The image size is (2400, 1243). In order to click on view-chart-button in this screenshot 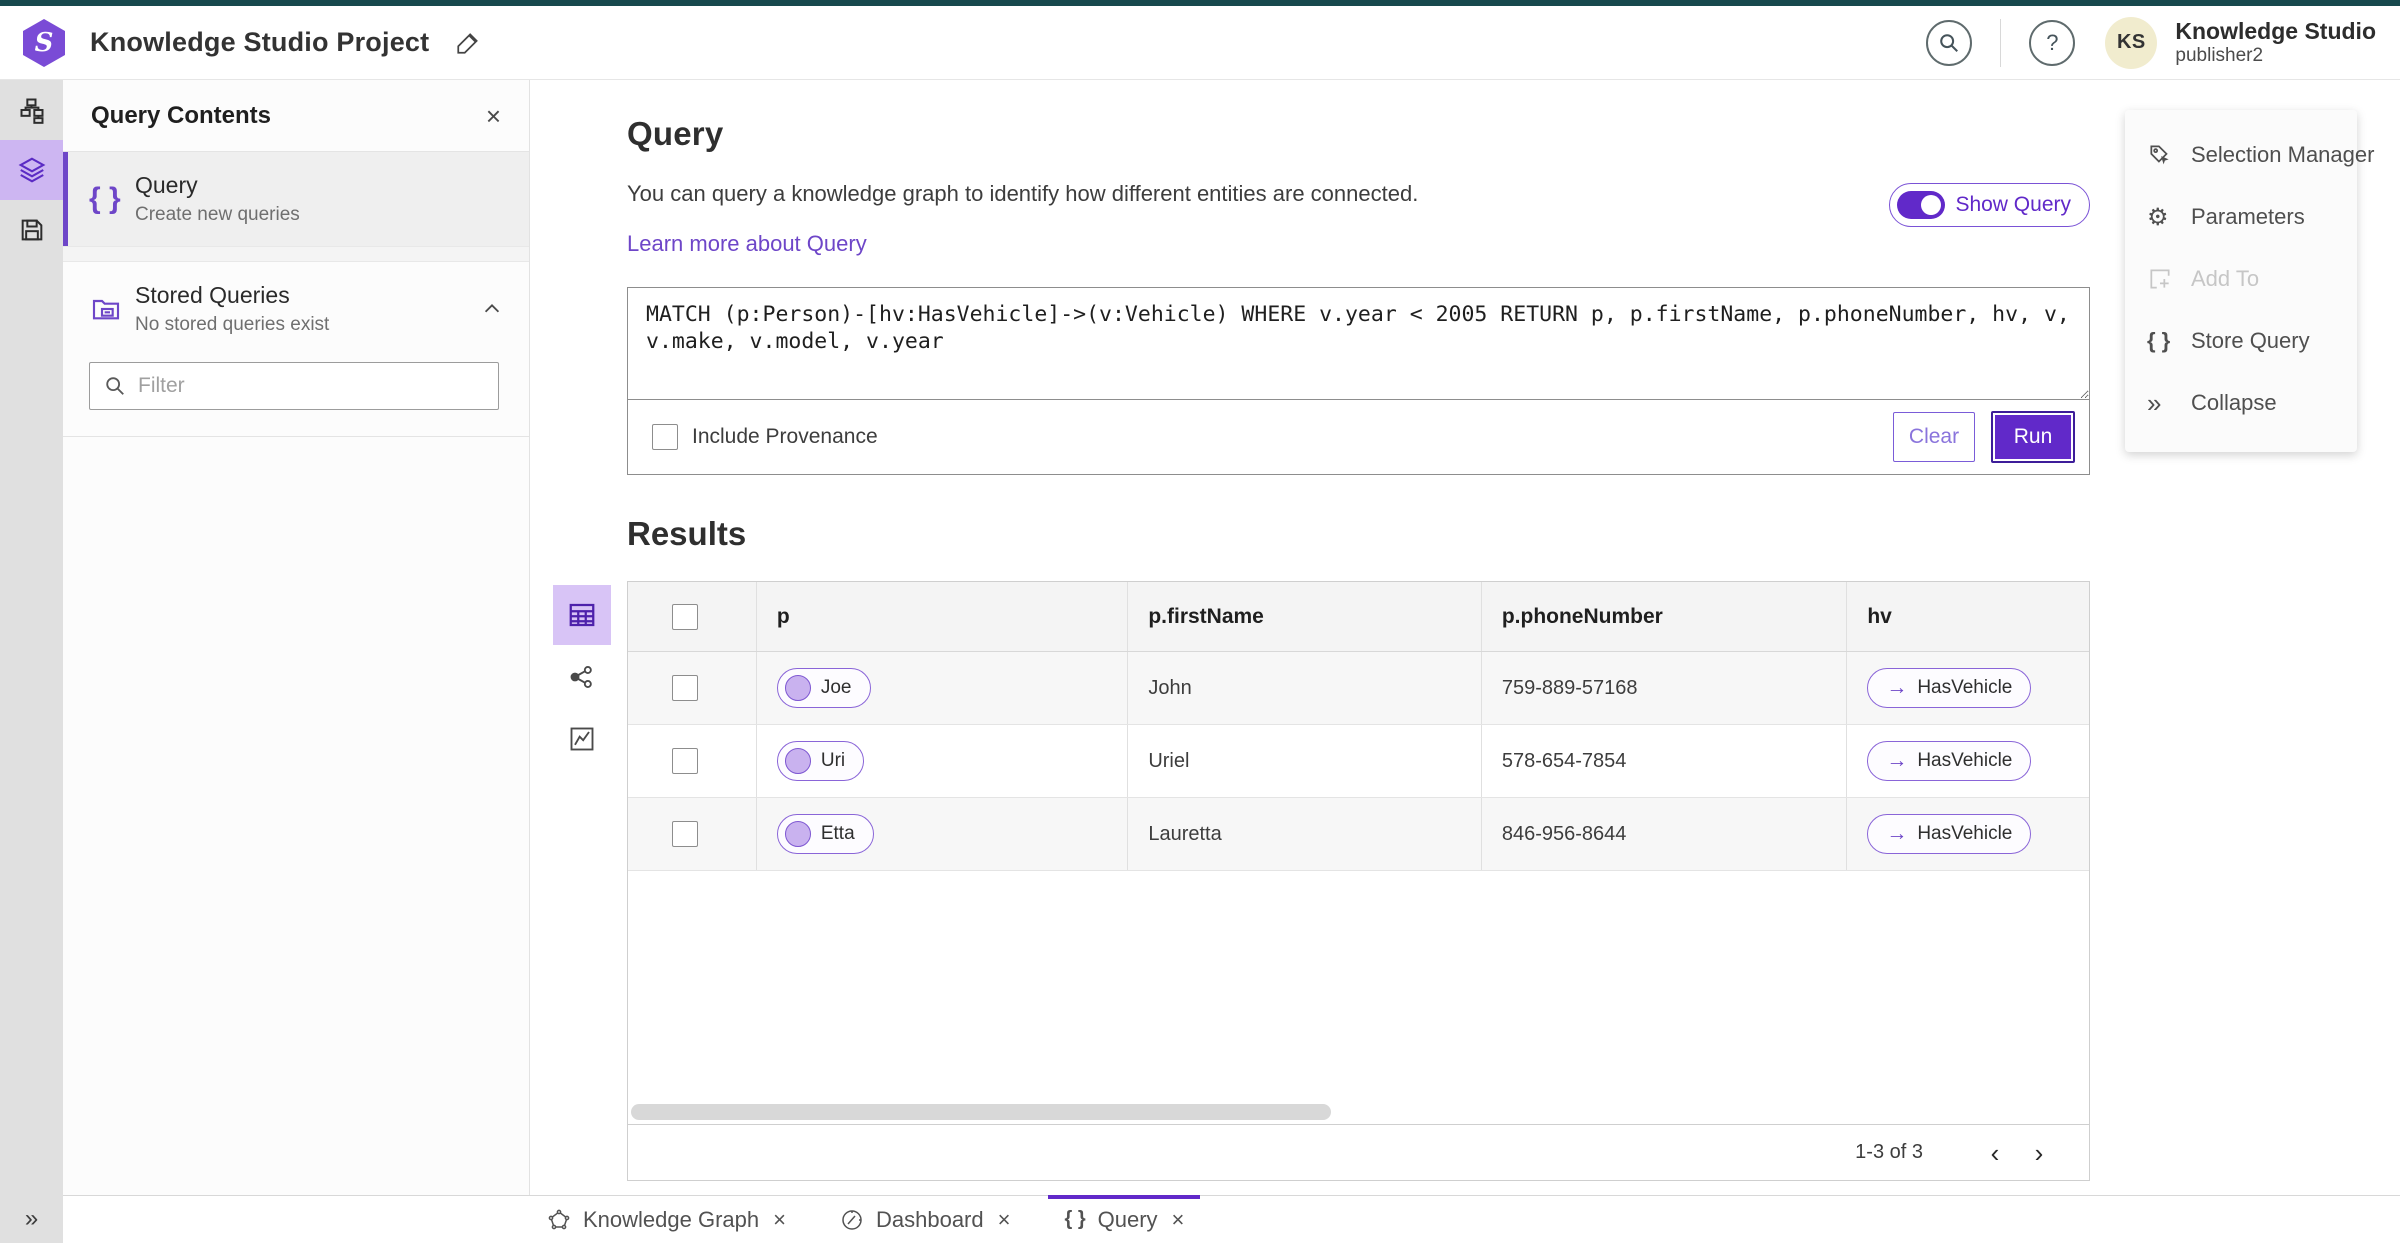, I will do `click(582, 739)`.